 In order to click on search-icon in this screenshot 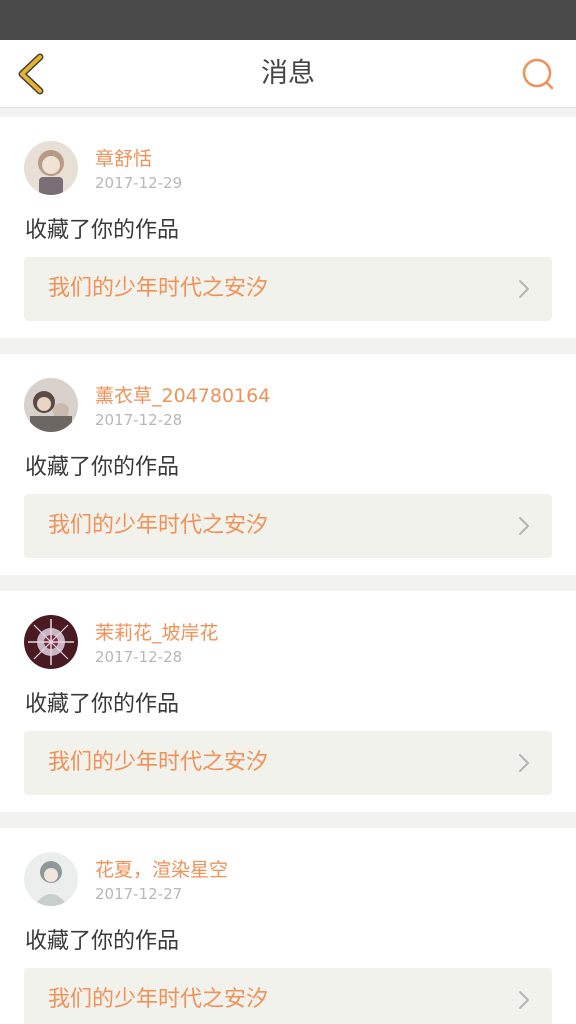, I will do `click(538, 74)`.